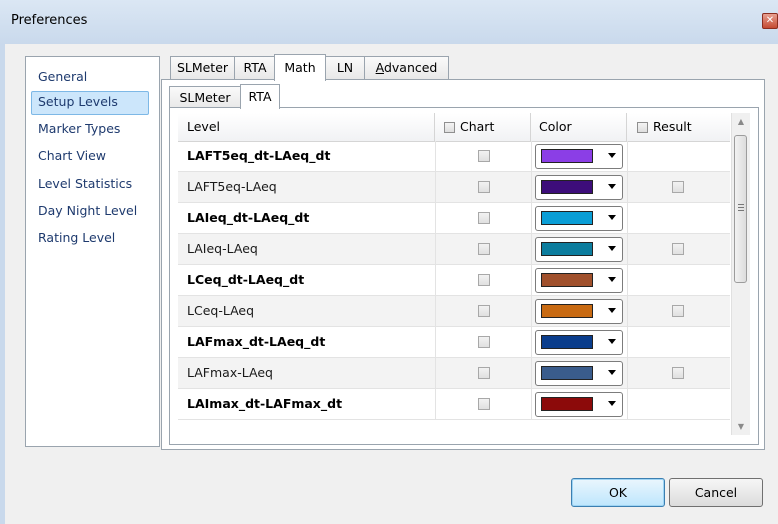 This screenshot has width=778, height=524. I want to click on title-bar: Preferences ✕, so click(389, 22).